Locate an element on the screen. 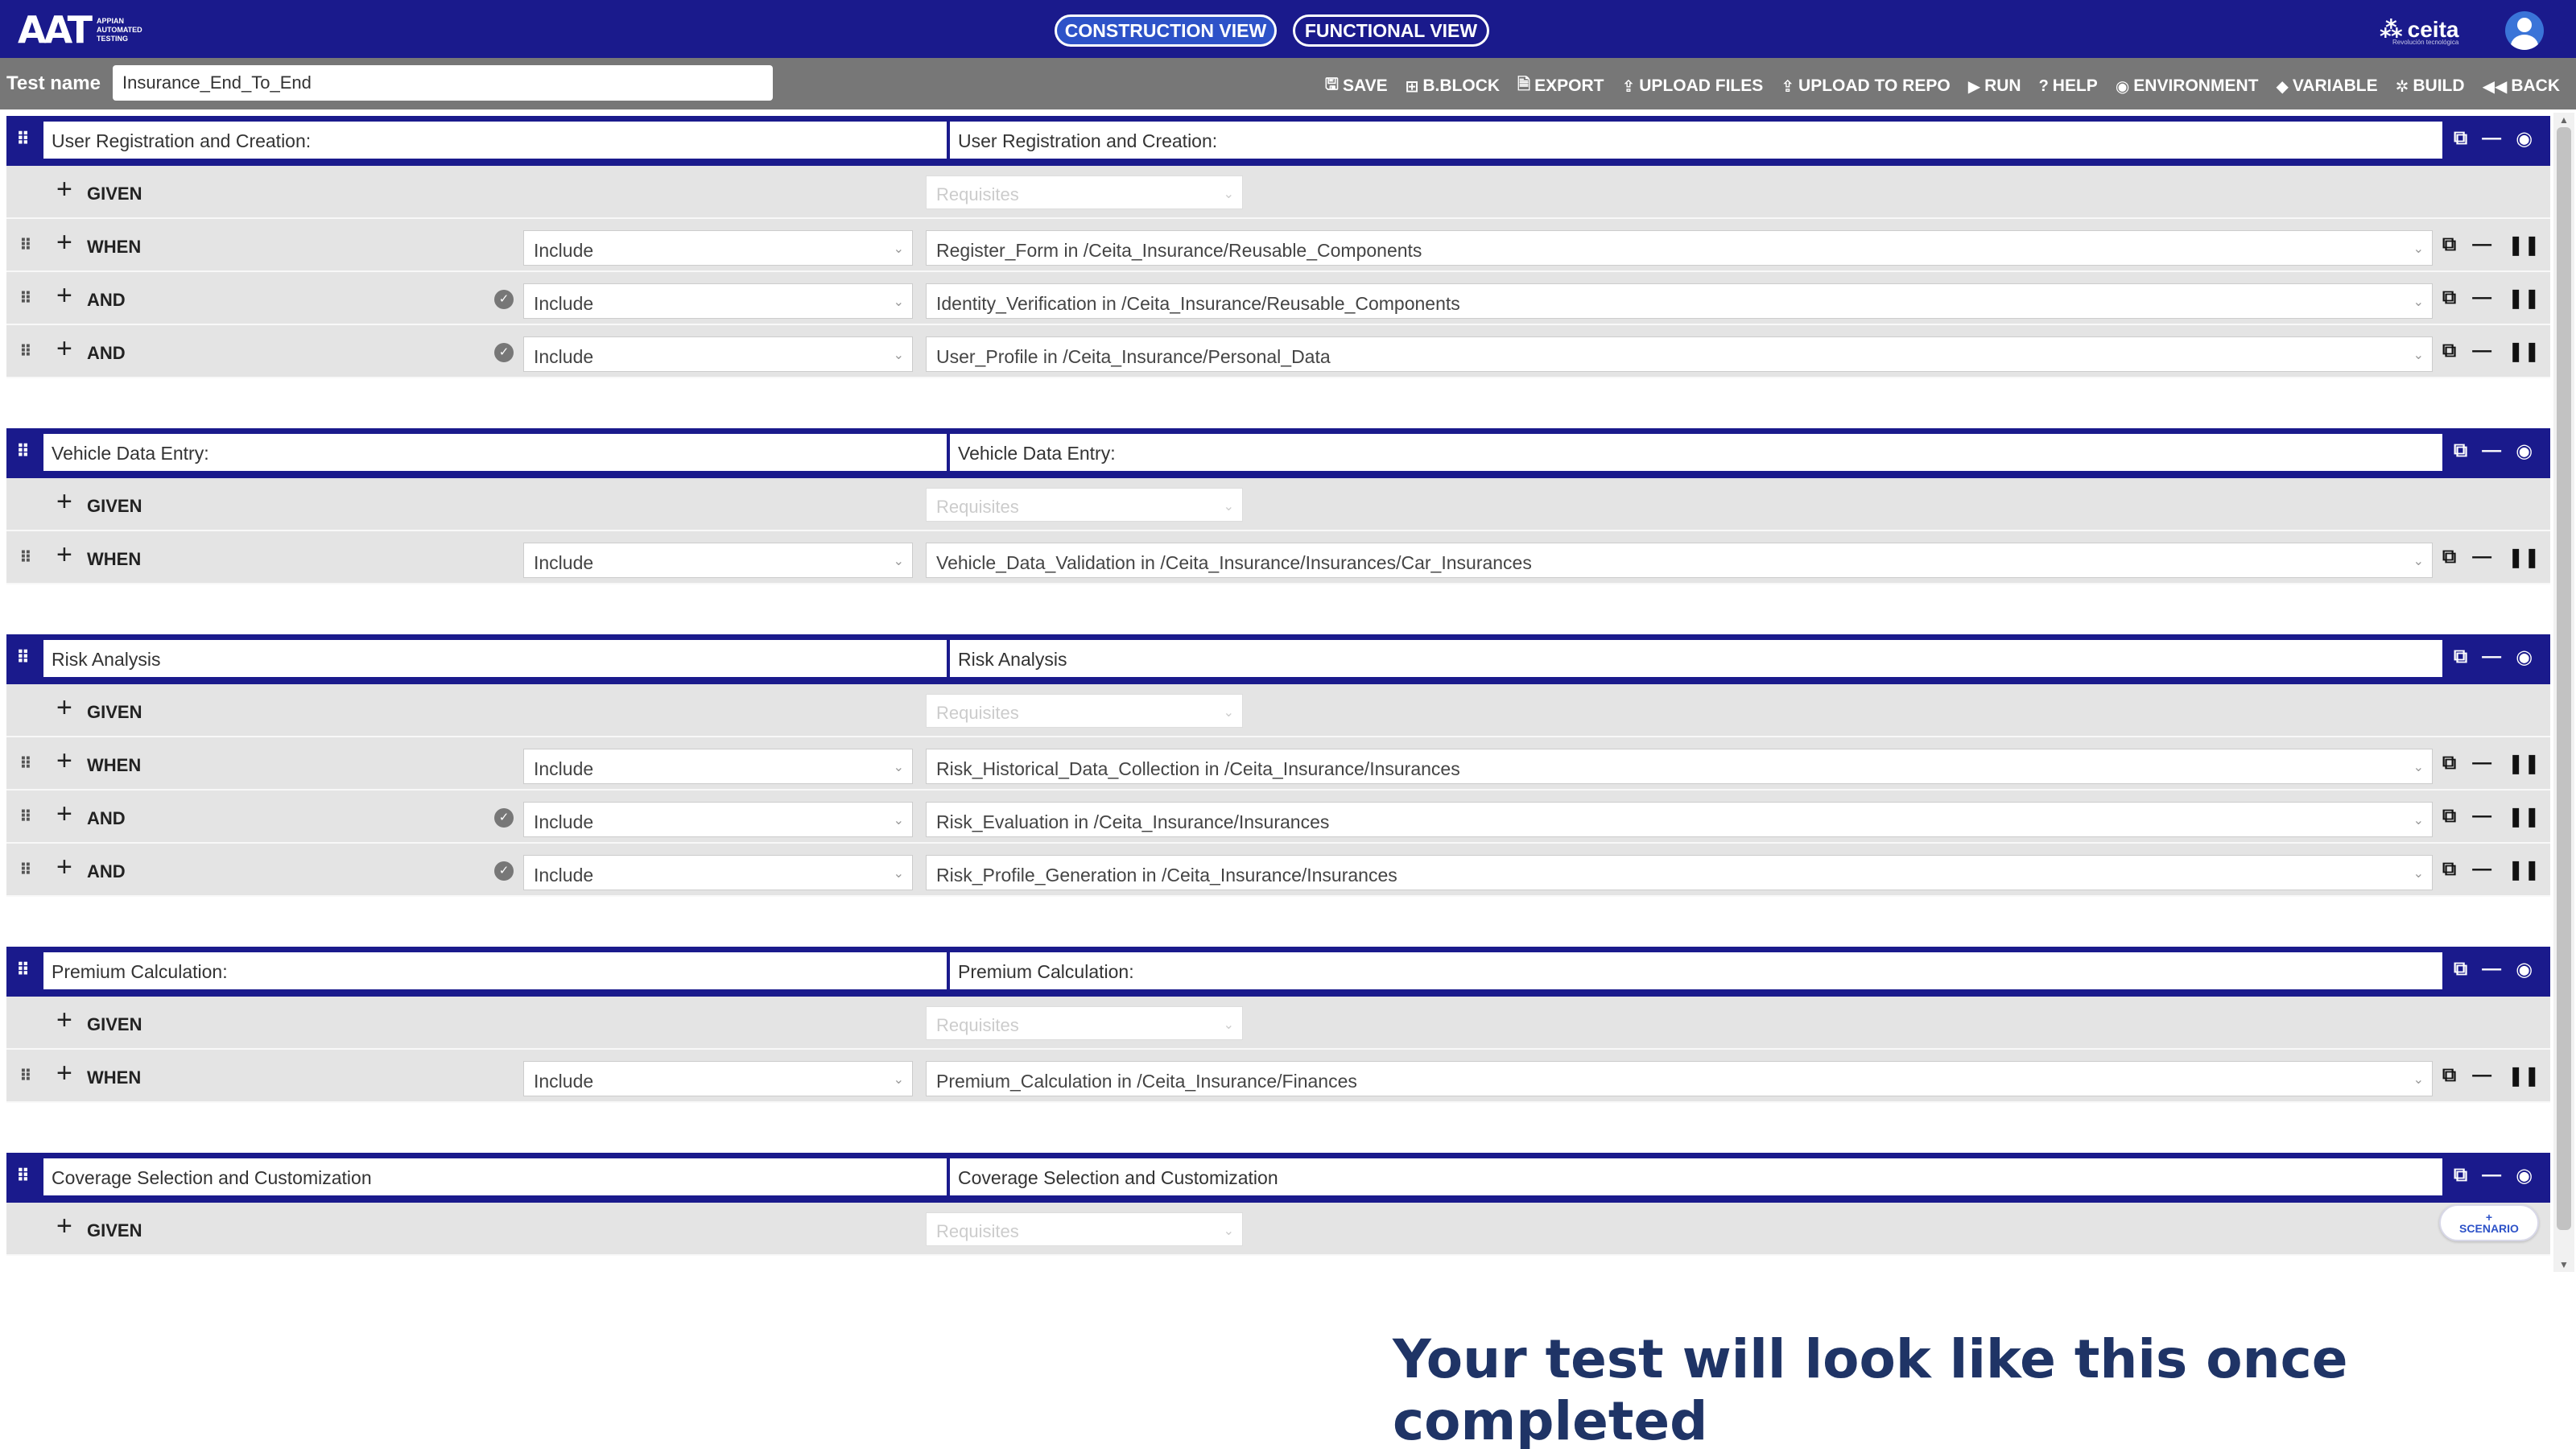 The height and width of the screenshot is (1449, 2576). construction-view-button: CONSTRUCTION VIEW is located at coordinates (1166, 30).